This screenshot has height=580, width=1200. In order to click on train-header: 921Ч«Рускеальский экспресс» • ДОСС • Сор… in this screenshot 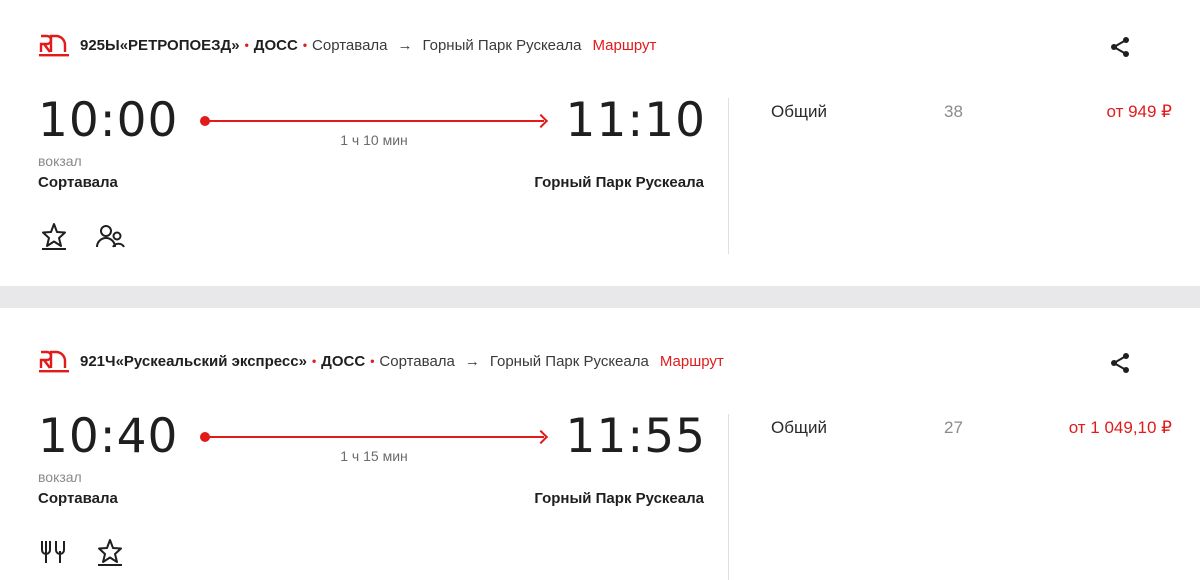, I will do `click(604, 361)`.